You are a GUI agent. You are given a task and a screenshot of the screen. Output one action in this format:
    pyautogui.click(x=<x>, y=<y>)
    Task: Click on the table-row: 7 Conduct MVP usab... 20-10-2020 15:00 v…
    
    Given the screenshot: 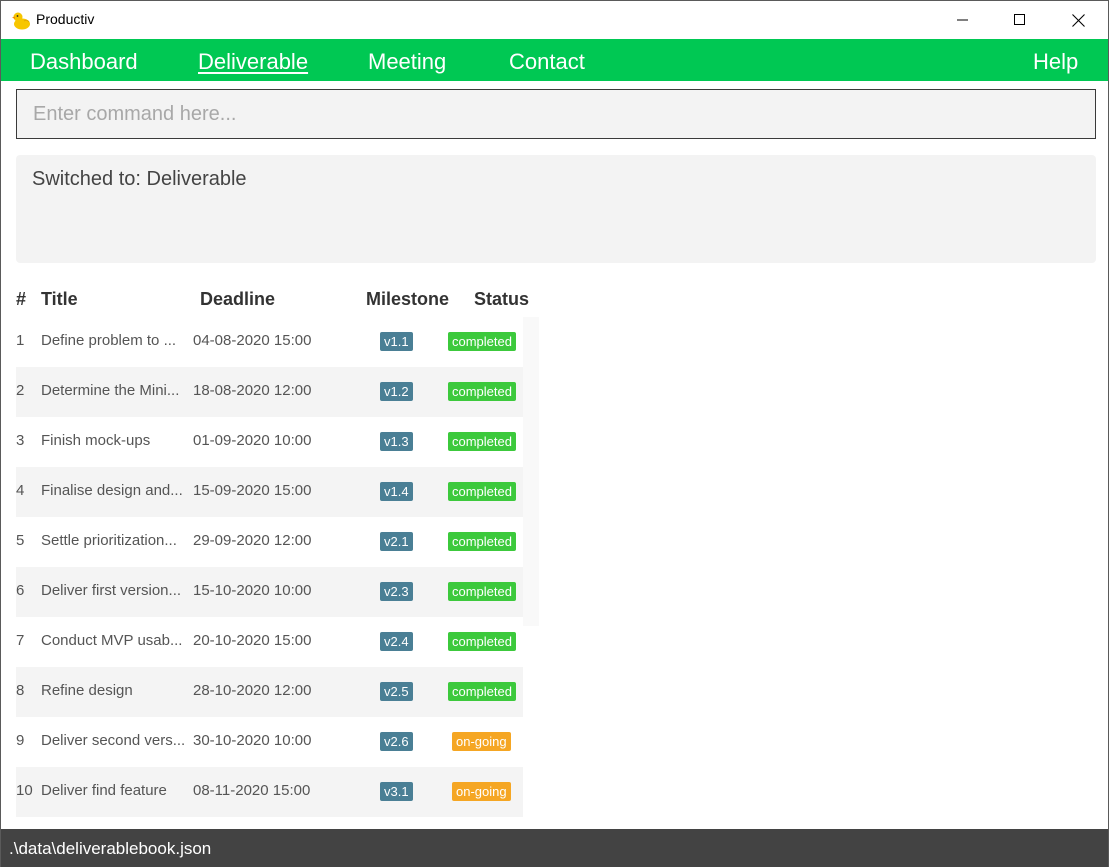 What is the action you would take?
    pyautogui.click(x=269, y=642)
    